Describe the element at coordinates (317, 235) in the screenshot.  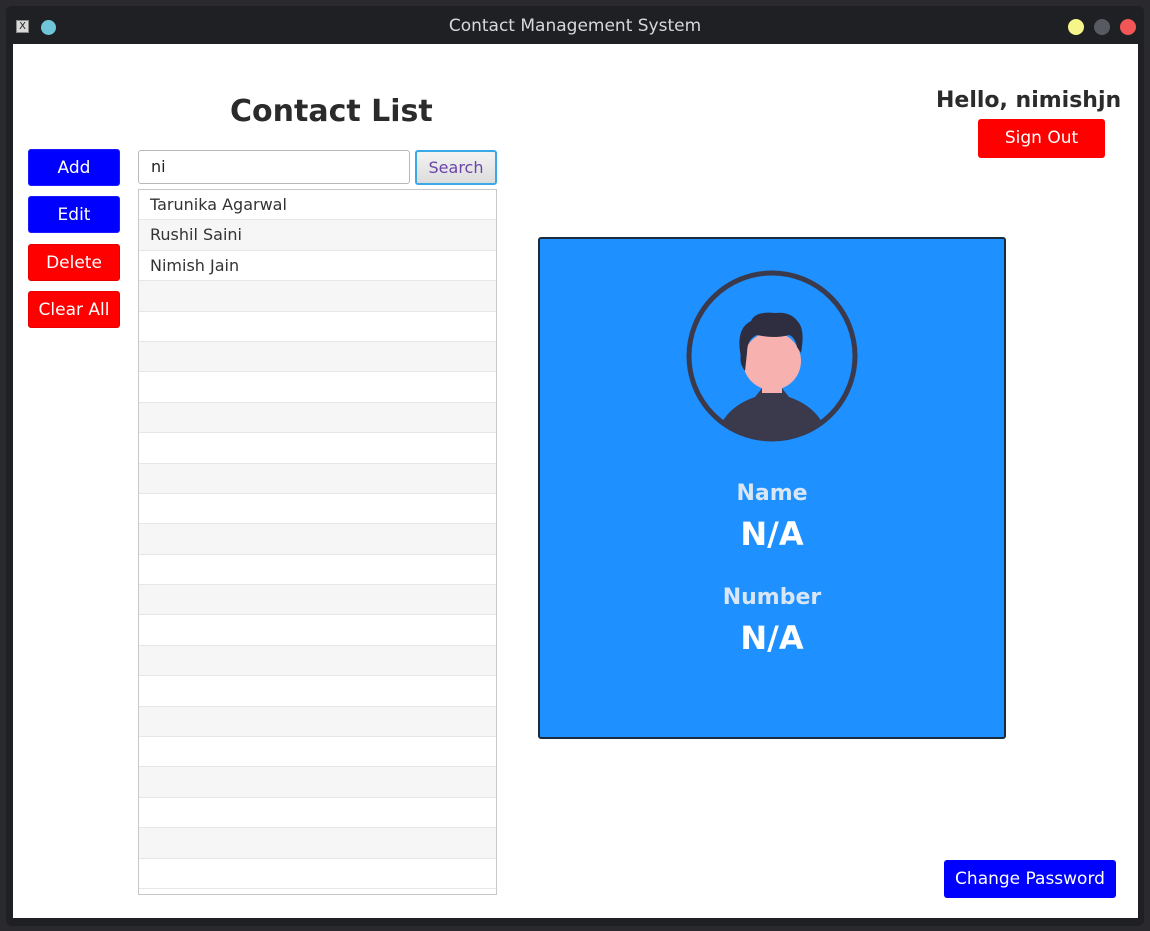
I see `contact-row: Rushil Saini` at that location.